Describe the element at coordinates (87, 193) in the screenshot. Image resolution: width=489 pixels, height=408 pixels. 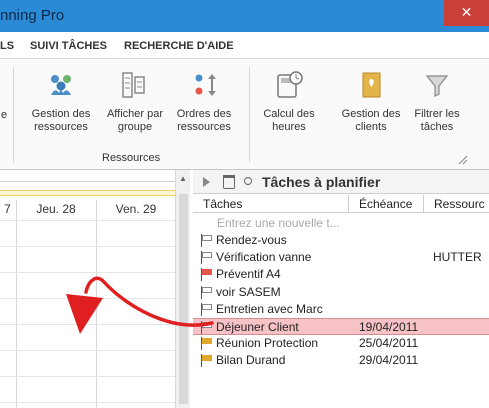
I see `calendar-today-bar` at that location.